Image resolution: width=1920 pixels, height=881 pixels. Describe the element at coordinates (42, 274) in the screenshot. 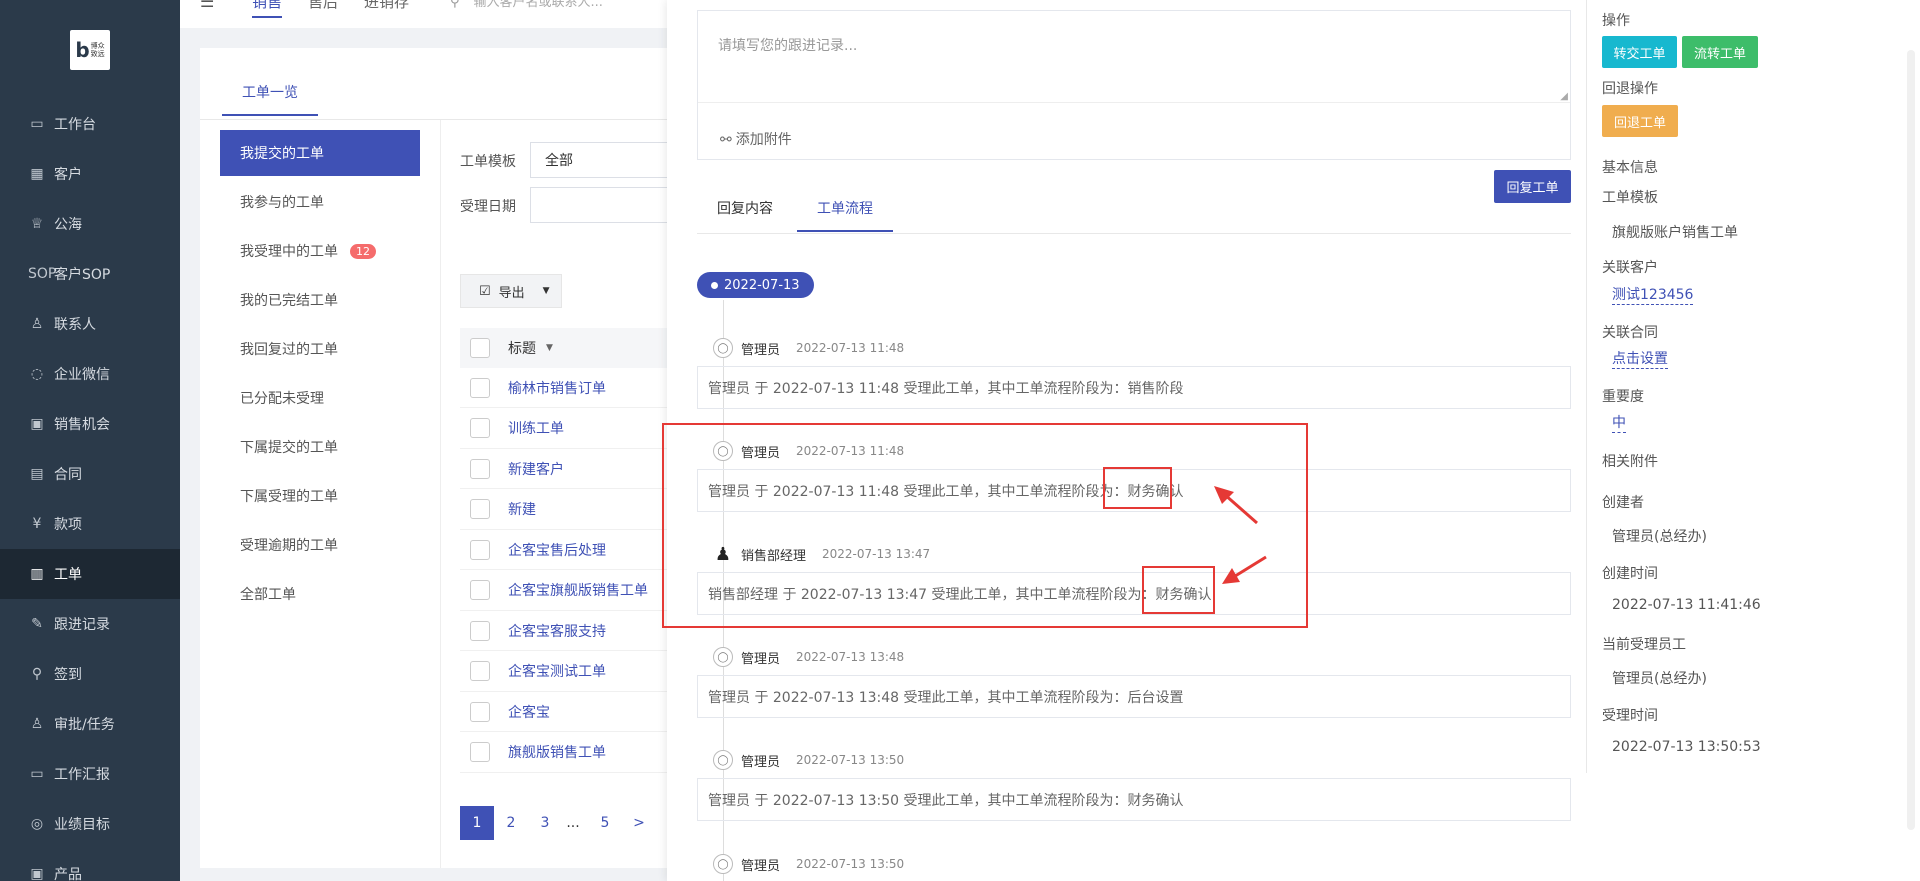

I see `customer-sop-icon: SOP` at that location.